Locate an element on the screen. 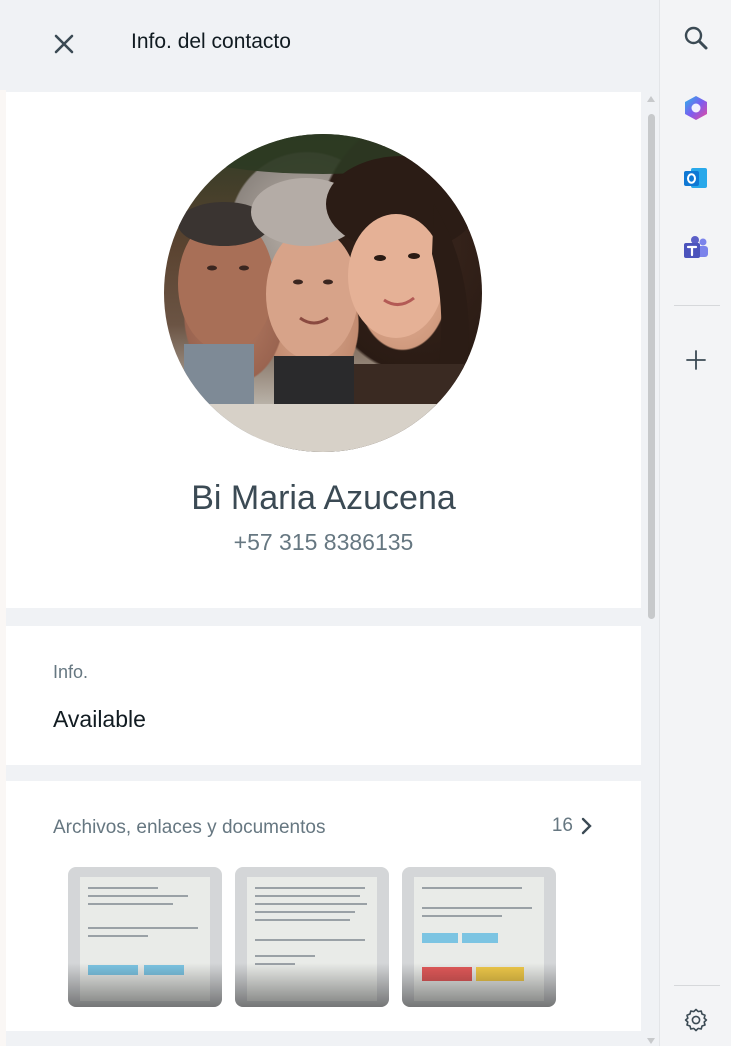  outlook-icon is located at coordinates (695, 178).